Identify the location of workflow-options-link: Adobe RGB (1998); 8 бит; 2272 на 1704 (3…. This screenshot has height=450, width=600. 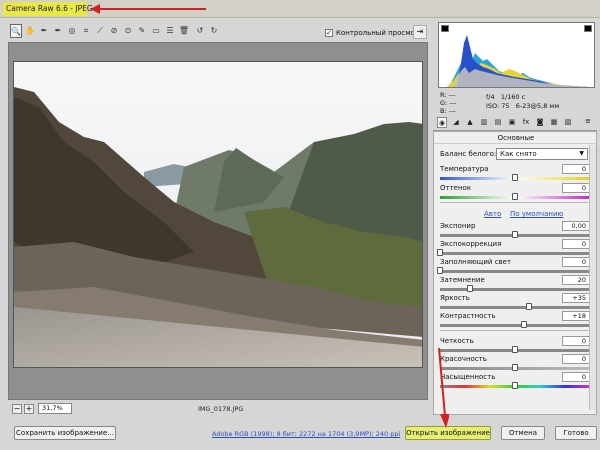
(306, 434).